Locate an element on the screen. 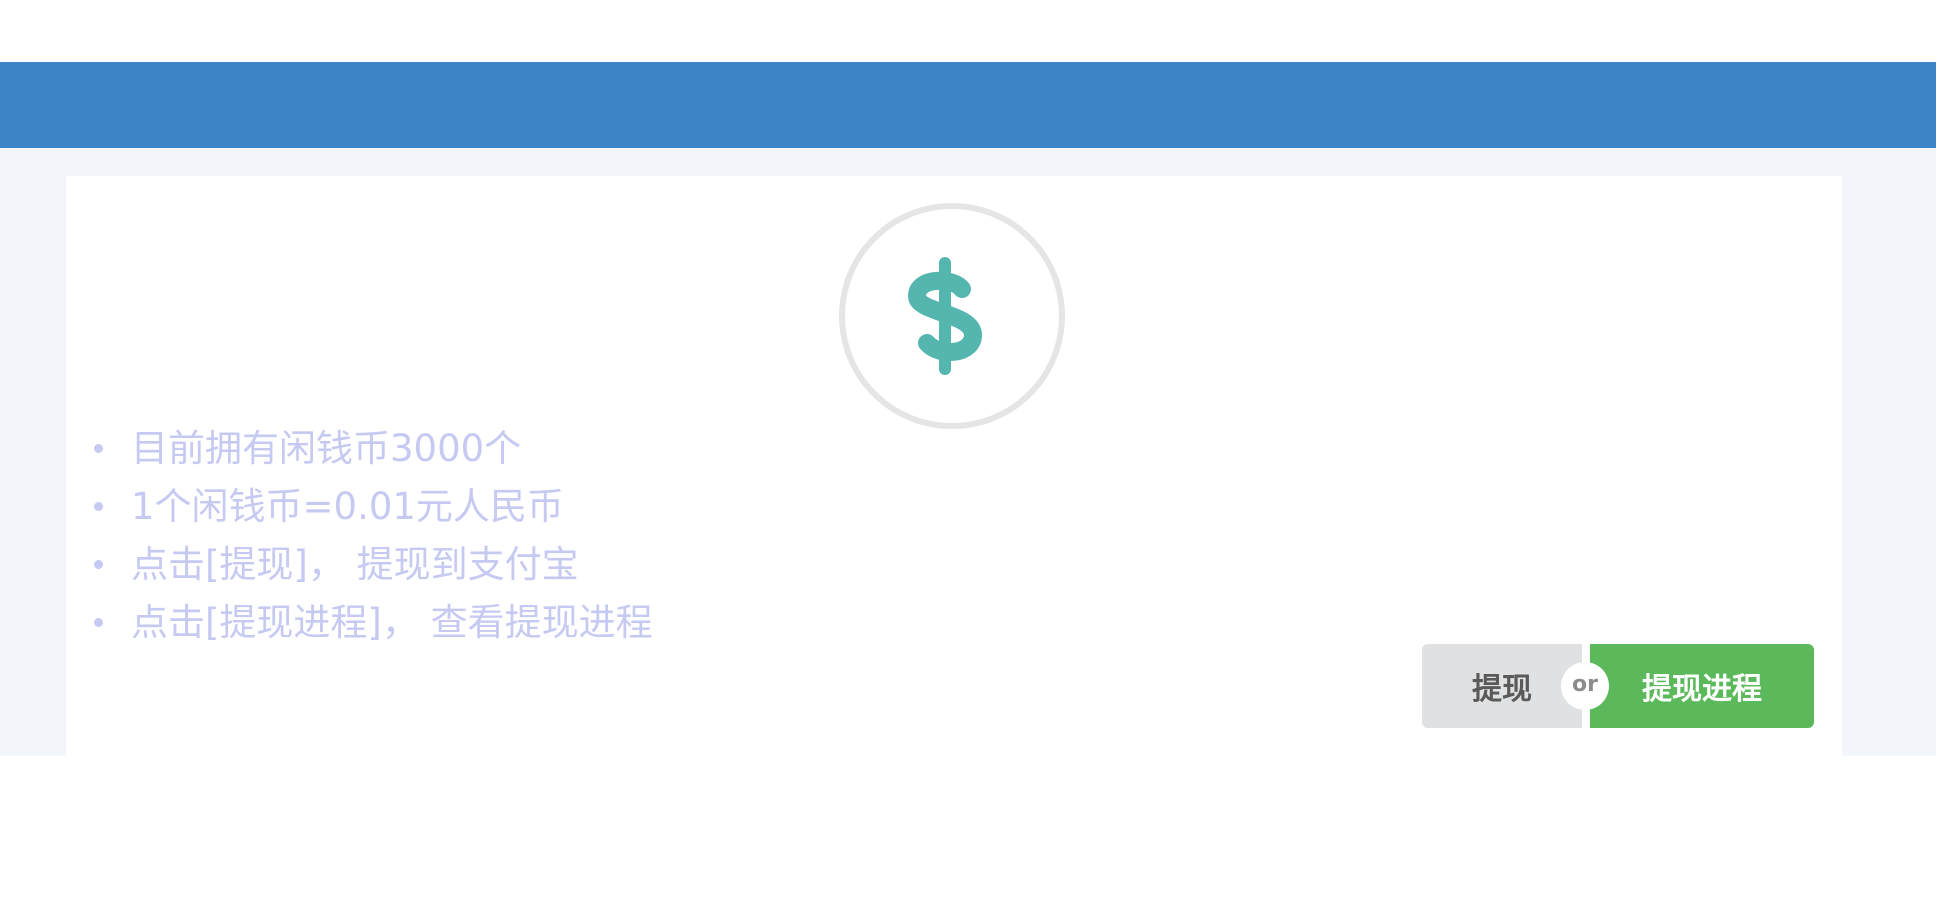 The height and width of the screenshot is (916, 1936). action-button-group: 提现 提现进程 or is located at coordinates (1618, 686).